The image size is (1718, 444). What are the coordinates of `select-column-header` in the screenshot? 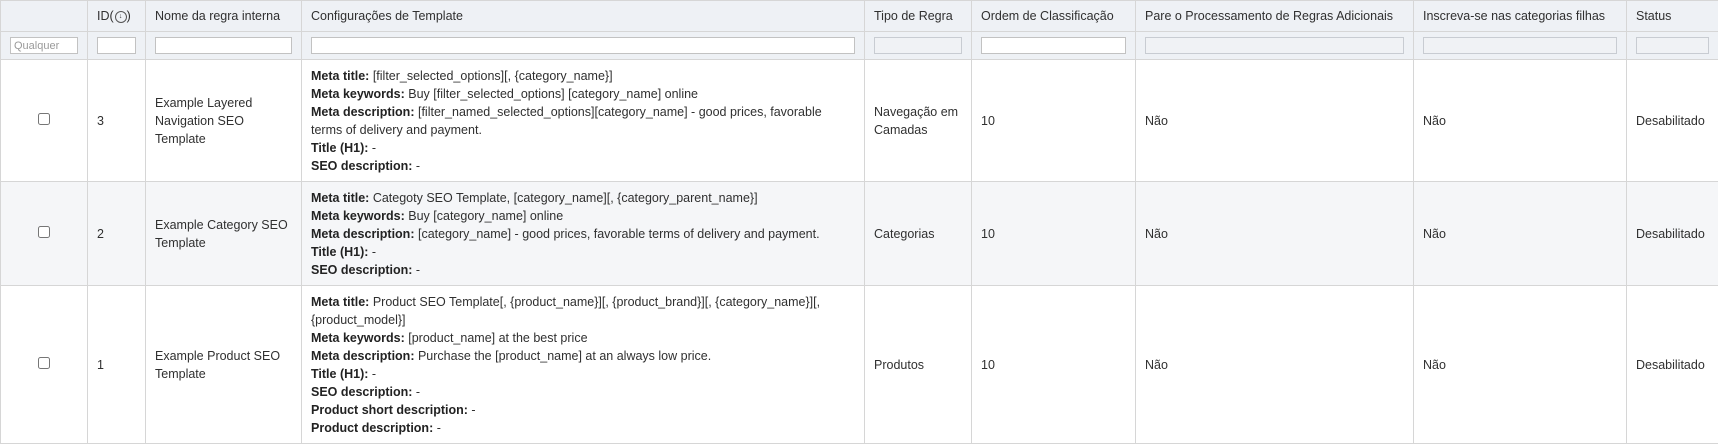 It's located at (44, 16).